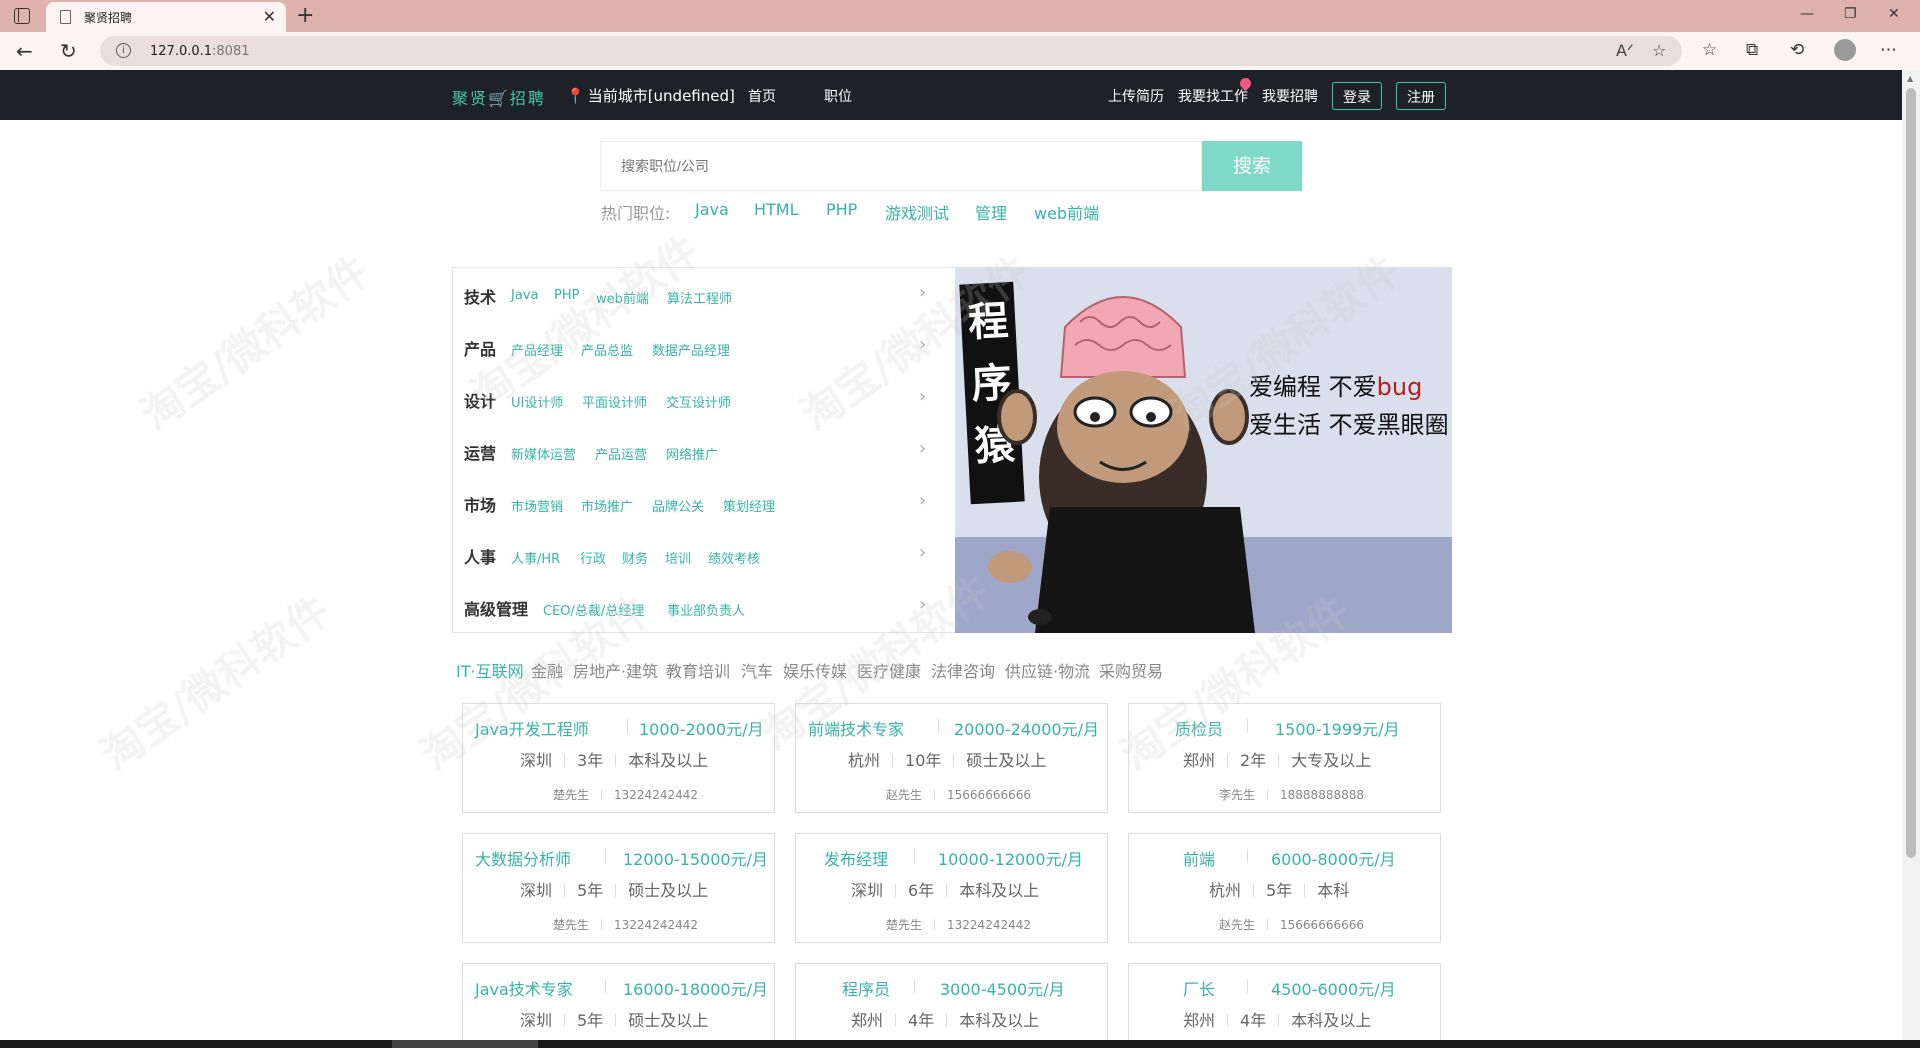 This screenshot has height=1048, width=1920. Describe the element at coordinates (24, 51) in the screenshot. I see `back-icon: ←` at that location.